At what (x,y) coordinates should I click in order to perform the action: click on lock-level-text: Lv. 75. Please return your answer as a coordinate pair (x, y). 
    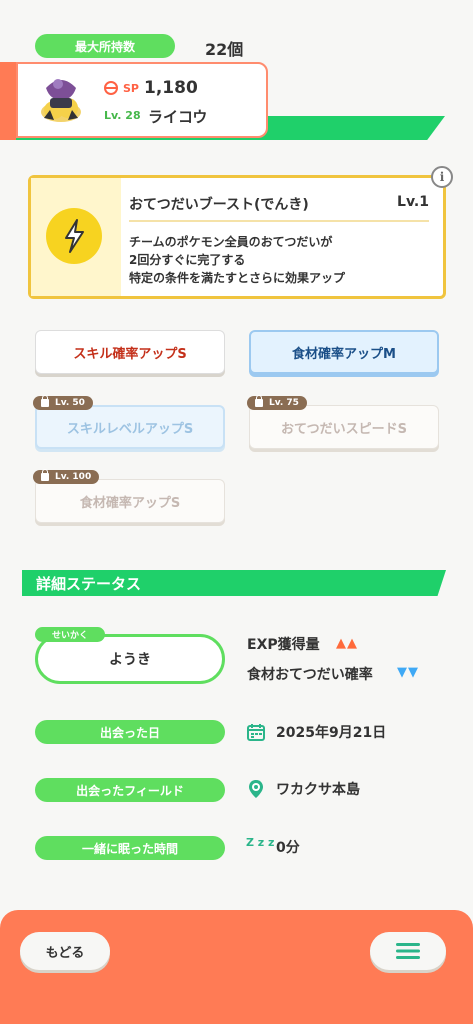
    Looking at the image, I should click on (284, 403).